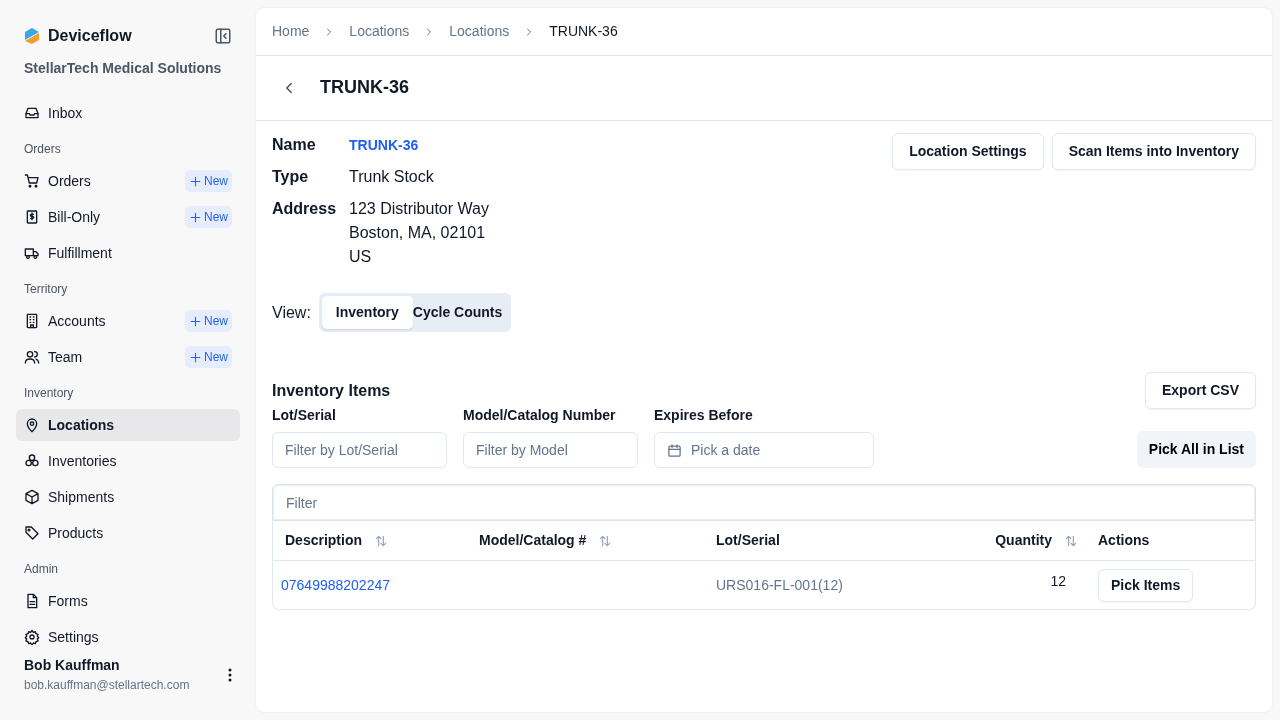 This screenshot has height=720, width=1280. What do you see at coordinates (128, 533) in the screenshot?
I see `sidebar-item: Products` at bounding box center [128, 533].